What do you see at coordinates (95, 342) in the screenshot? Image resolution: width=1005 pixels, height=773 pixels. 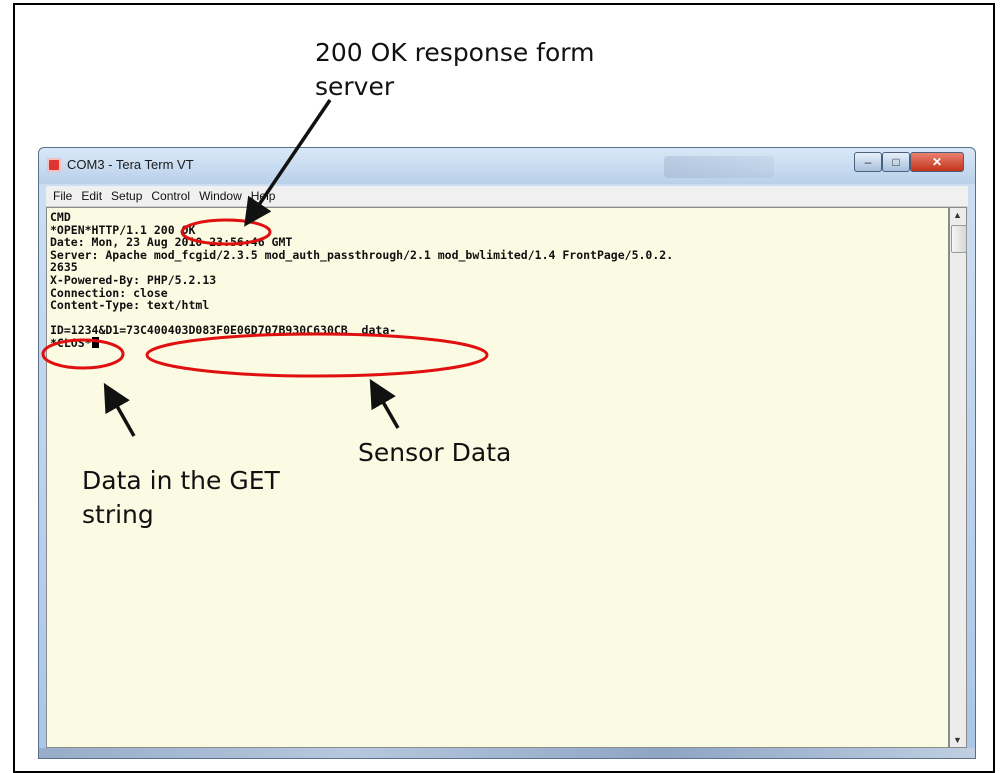 I see `terminal-cursor` at bounding box center [95, 342].